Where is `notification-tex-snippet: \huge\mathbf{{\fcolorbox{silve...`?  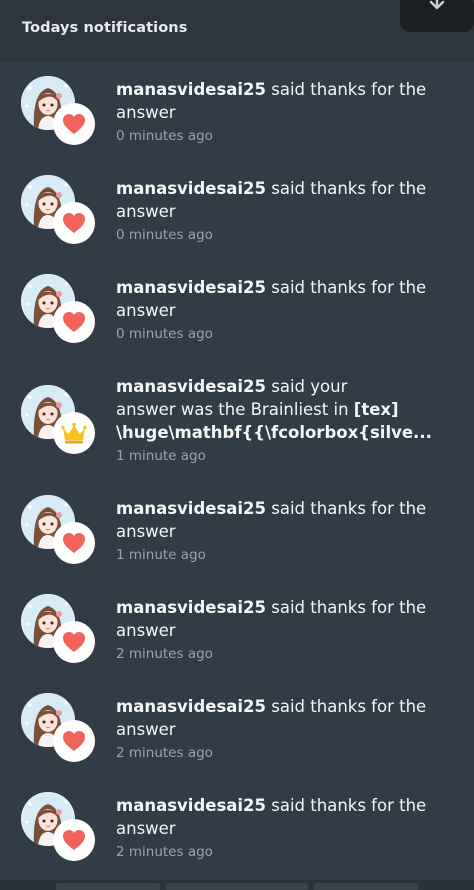 notification-tex-snippet: \huge\mathbf{{\fcolorbox{silve... is located at coordinates (274, 432).